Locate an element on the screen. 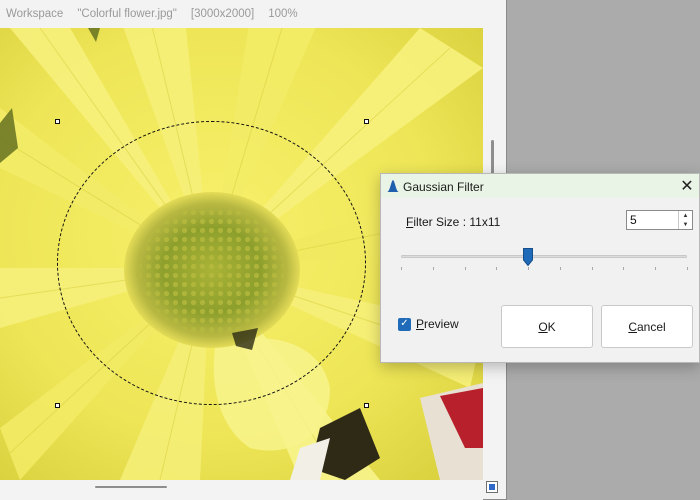  preview-checkbox-row: ✓ Preview is located at coordinates (428, 324).